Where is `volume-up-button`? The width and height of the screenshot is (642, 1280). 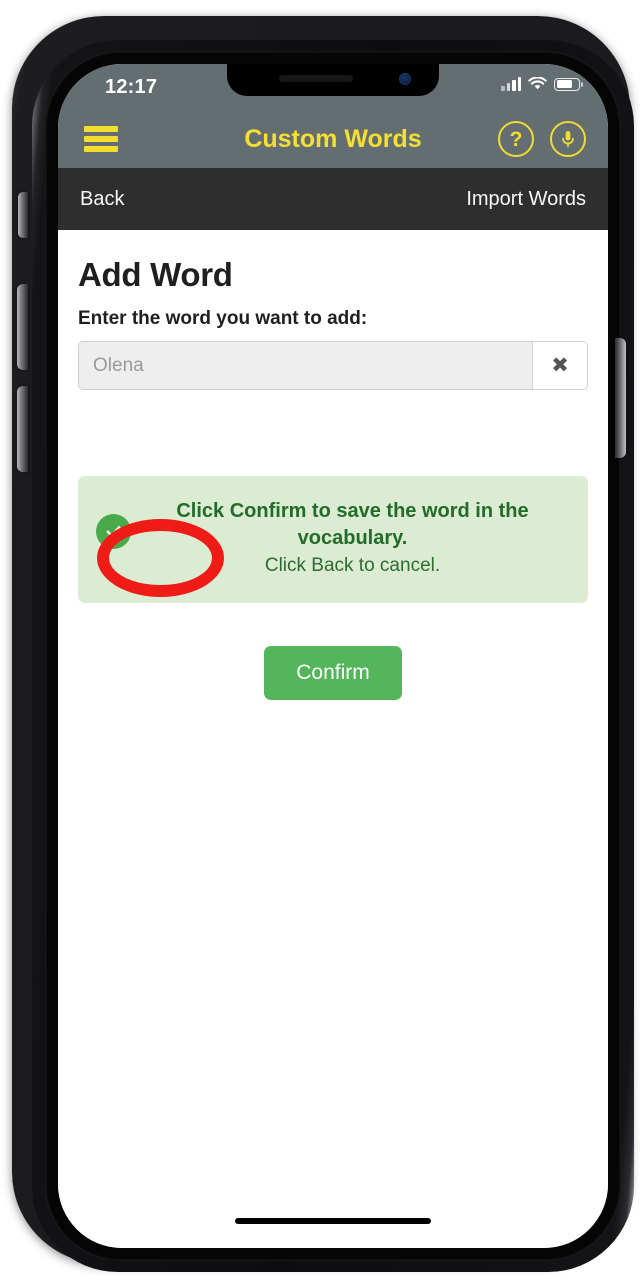 volume-up-button is located at coordinates (22, 327).